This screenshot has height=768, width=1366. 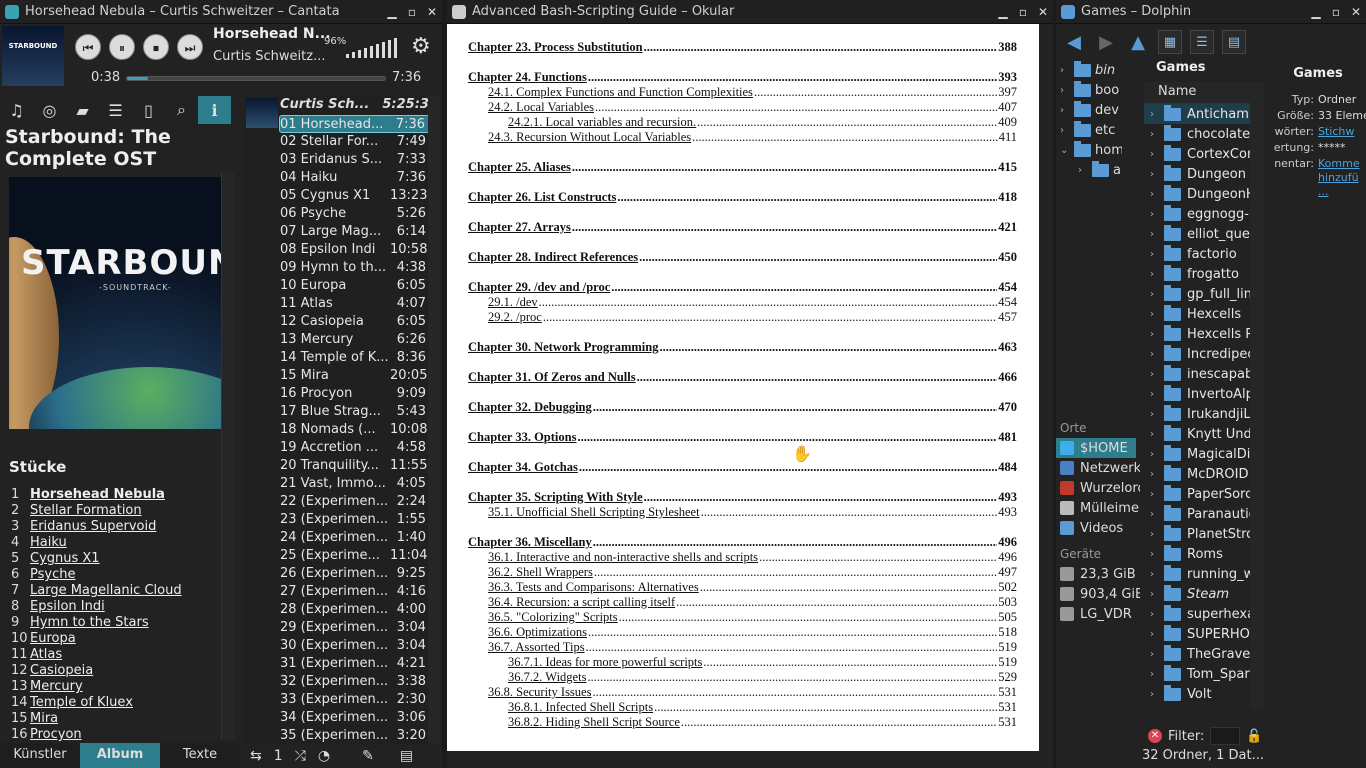 I want to click on tree-item: ⌄ hom, so click(x=1091, y=150).